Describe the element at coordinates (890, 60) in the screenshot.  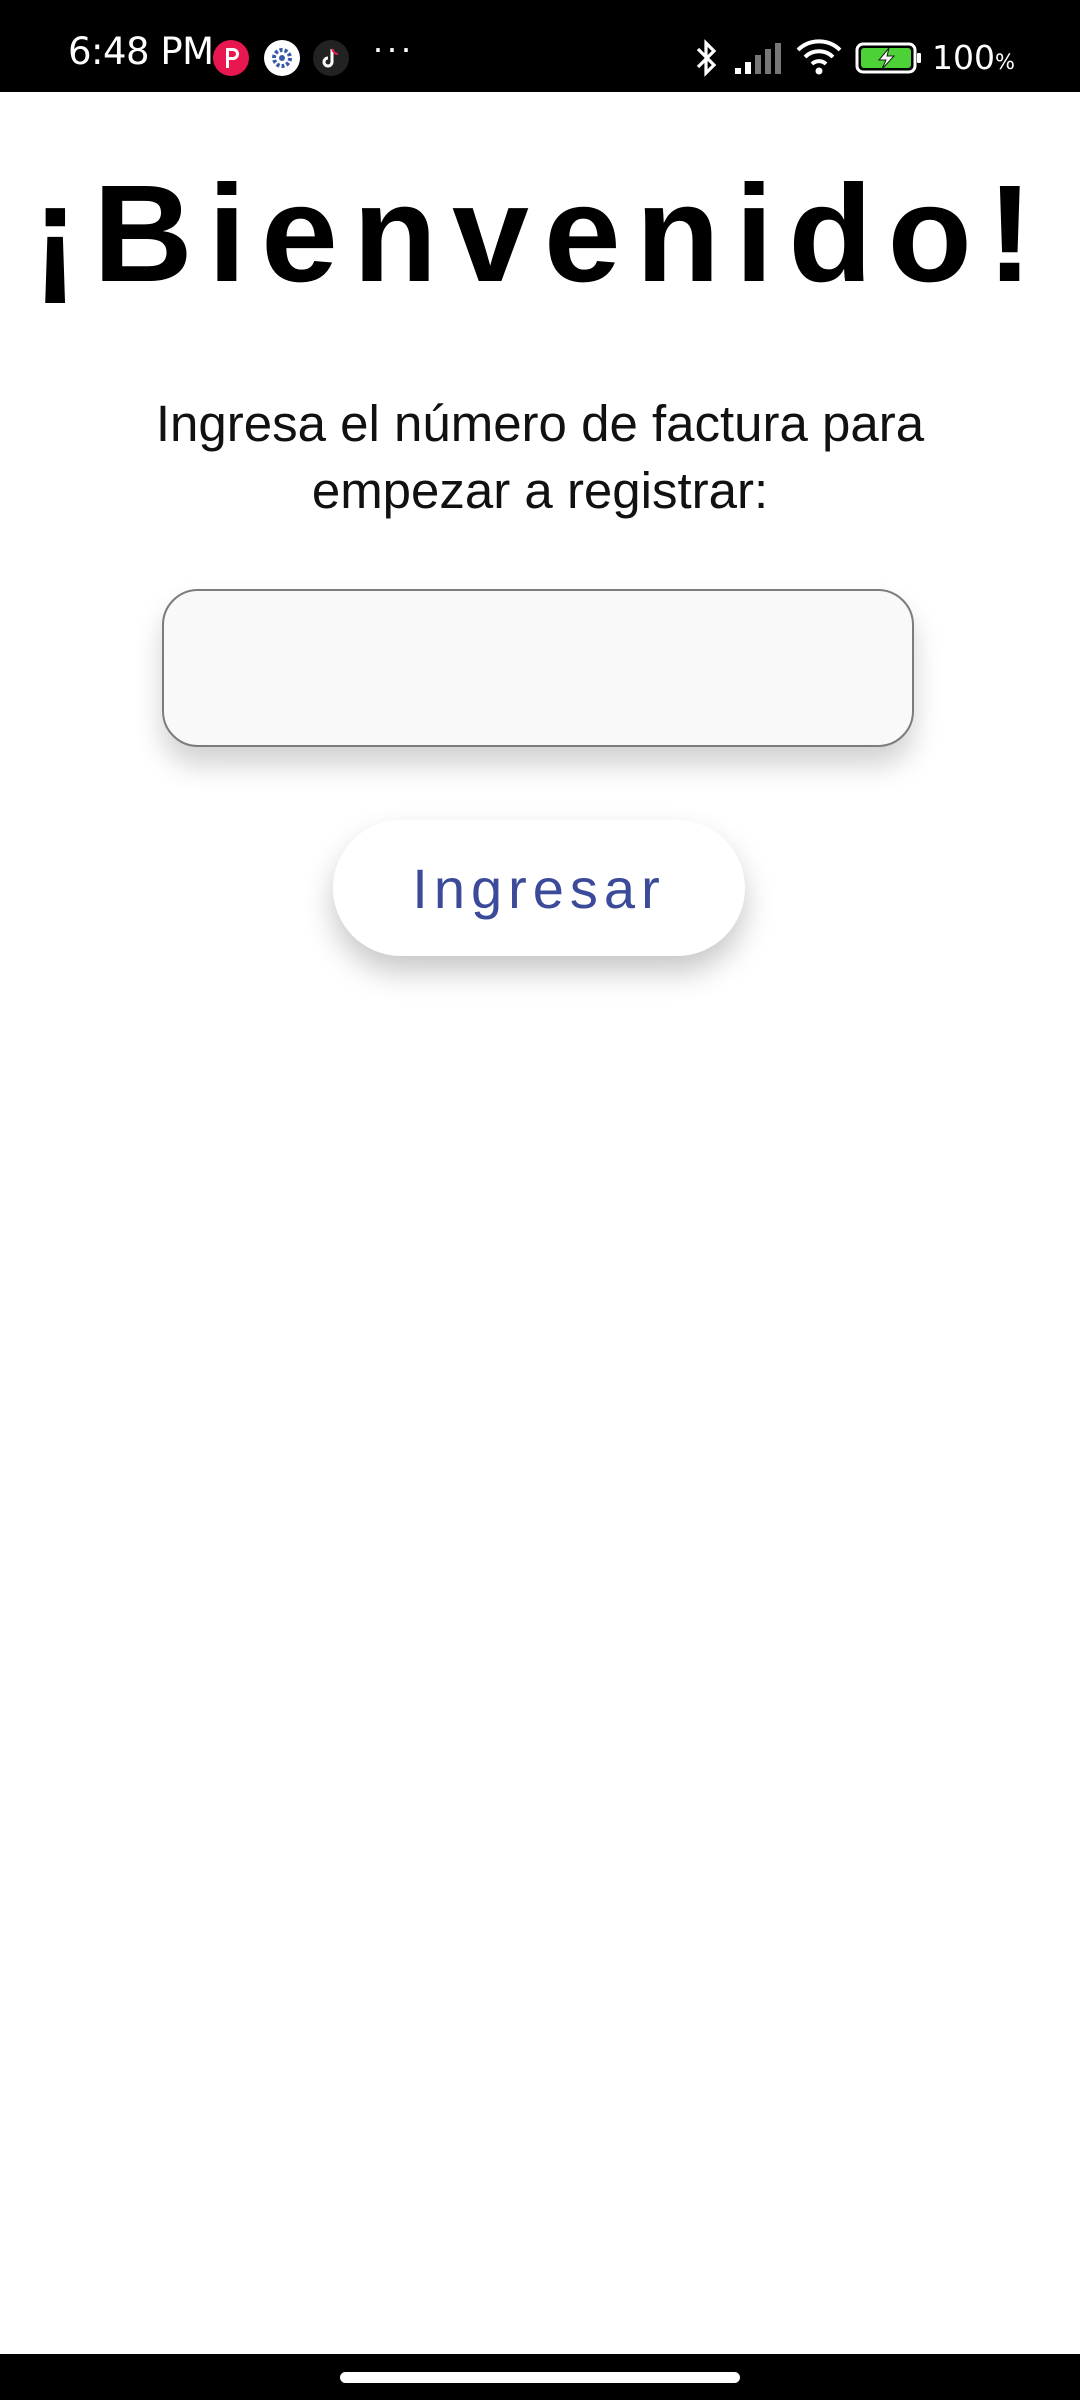
I see `battery-charging-icon` at that location.